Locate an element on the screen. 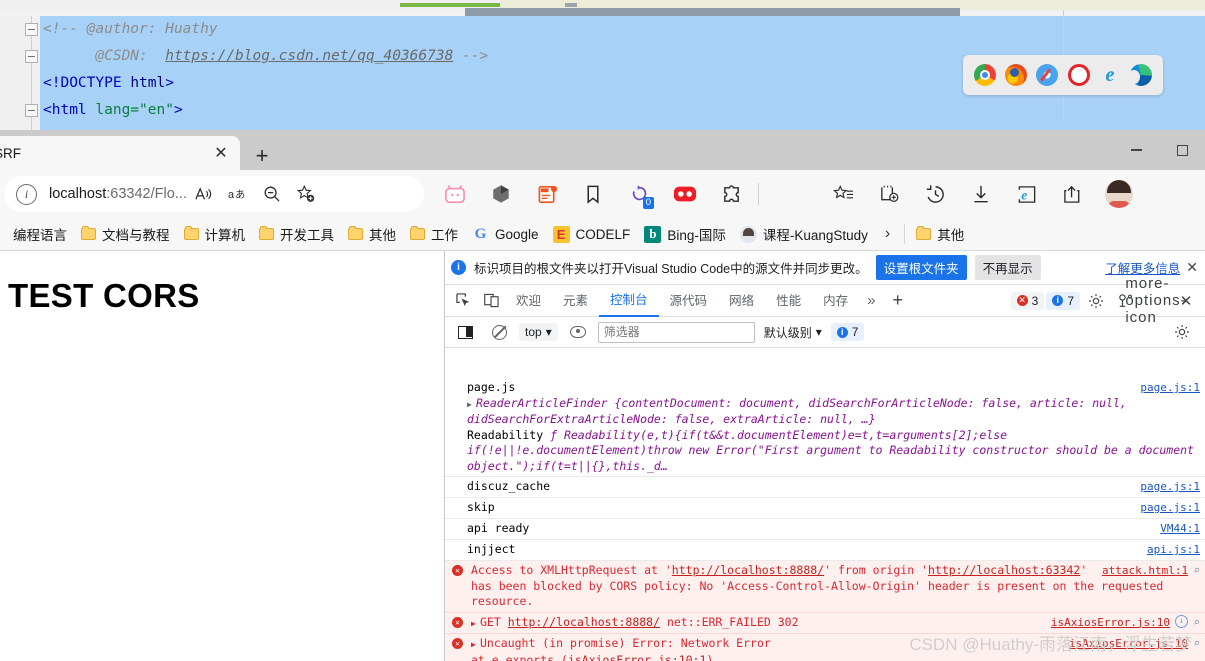 The image size is (1205, 661). filter-input is located at coordinates (676, 332).